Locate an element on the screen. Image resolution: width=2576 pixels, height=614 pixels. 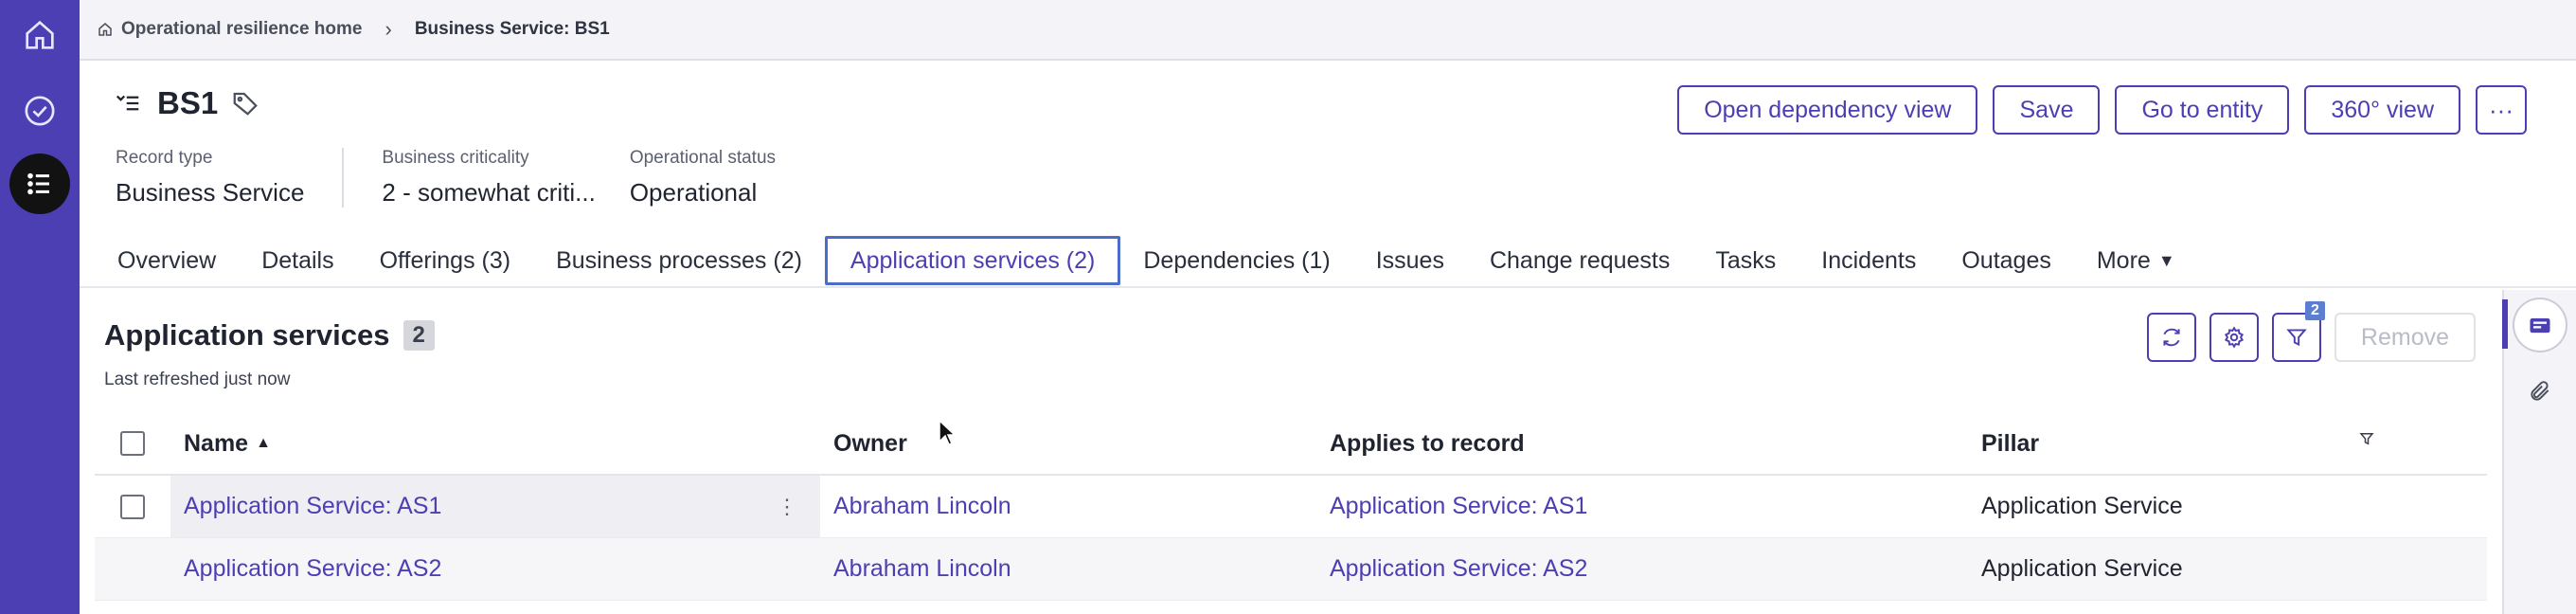
column-header-name-label: Name is located at coordinates (216, 443).